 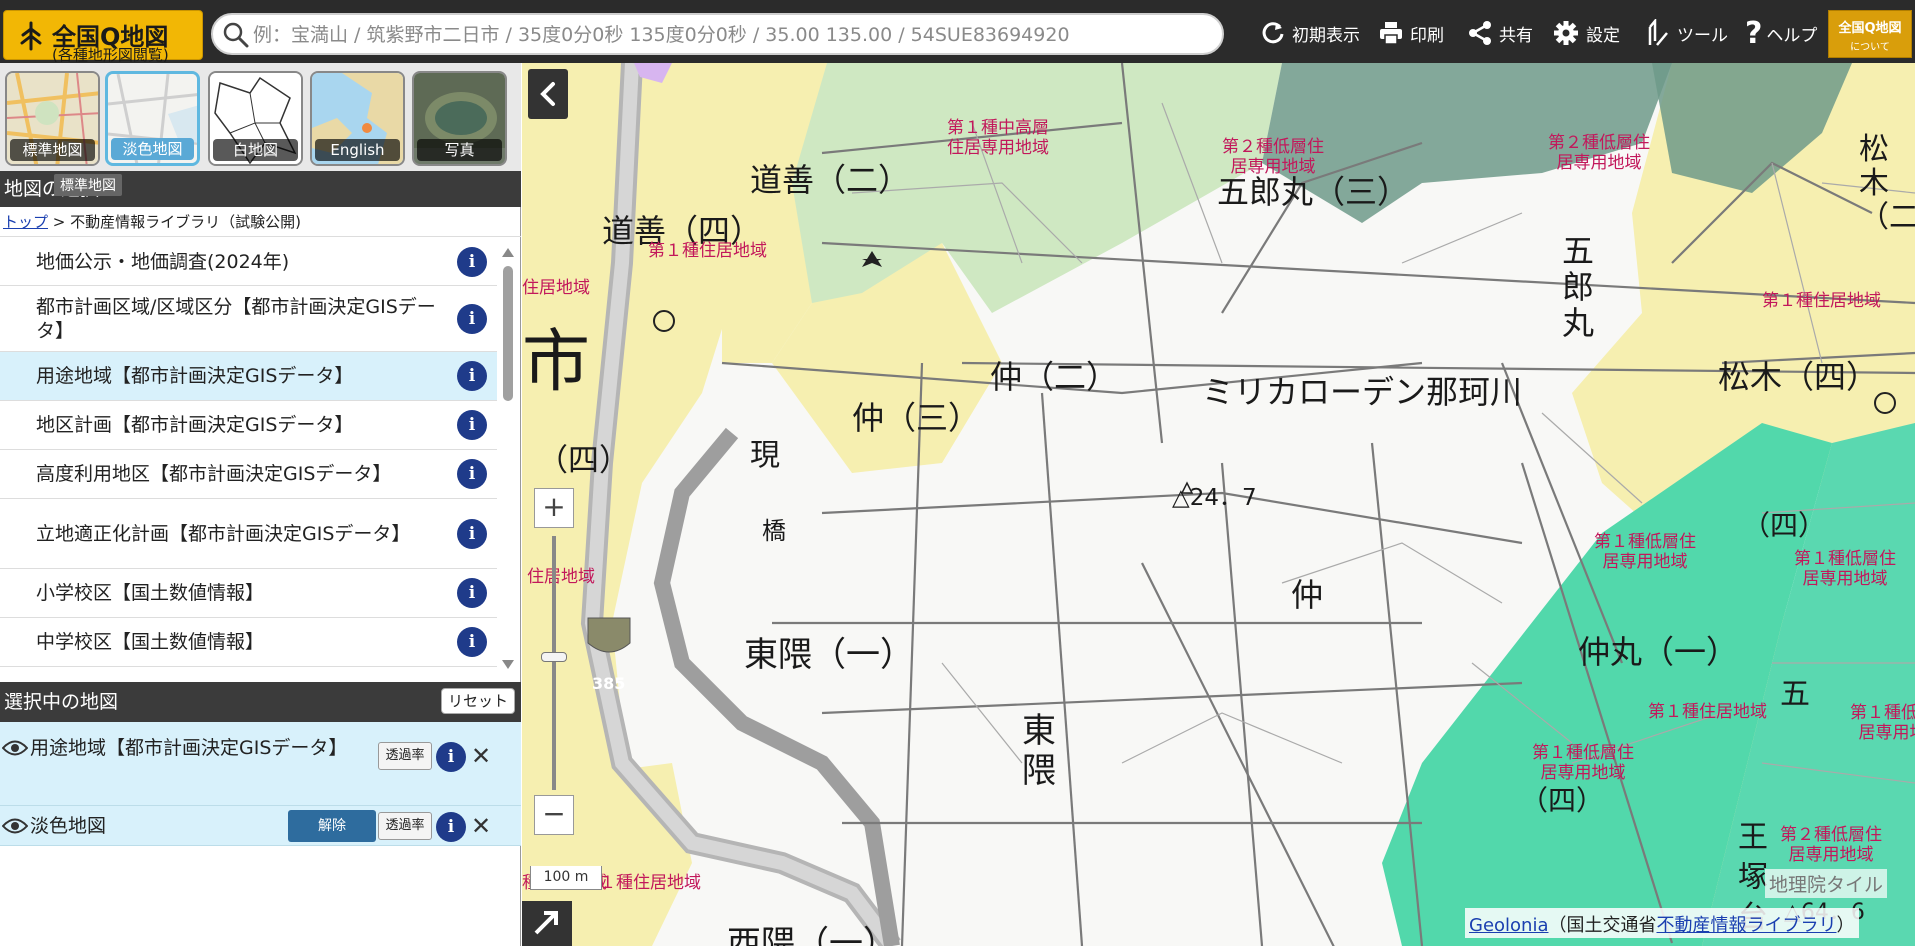 What do you see at coordinates (548, 94) in the screenshot?
I see `collapse-sidebar-button` at bounding box center [548, 94].